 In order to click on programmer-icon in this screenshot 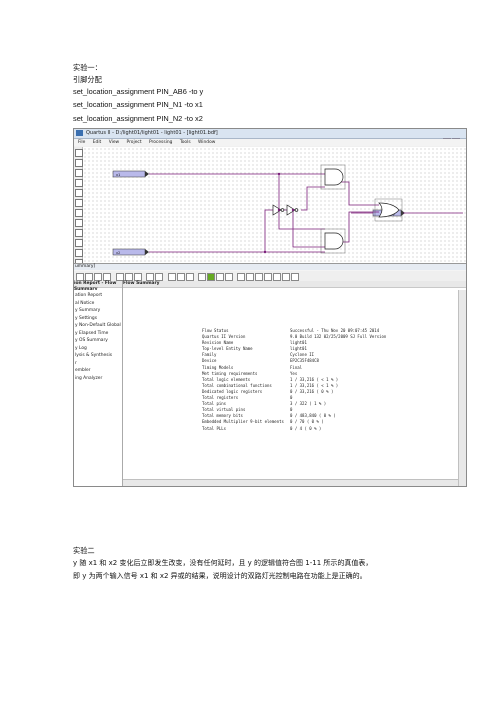, I will do `click(277, 277)`.